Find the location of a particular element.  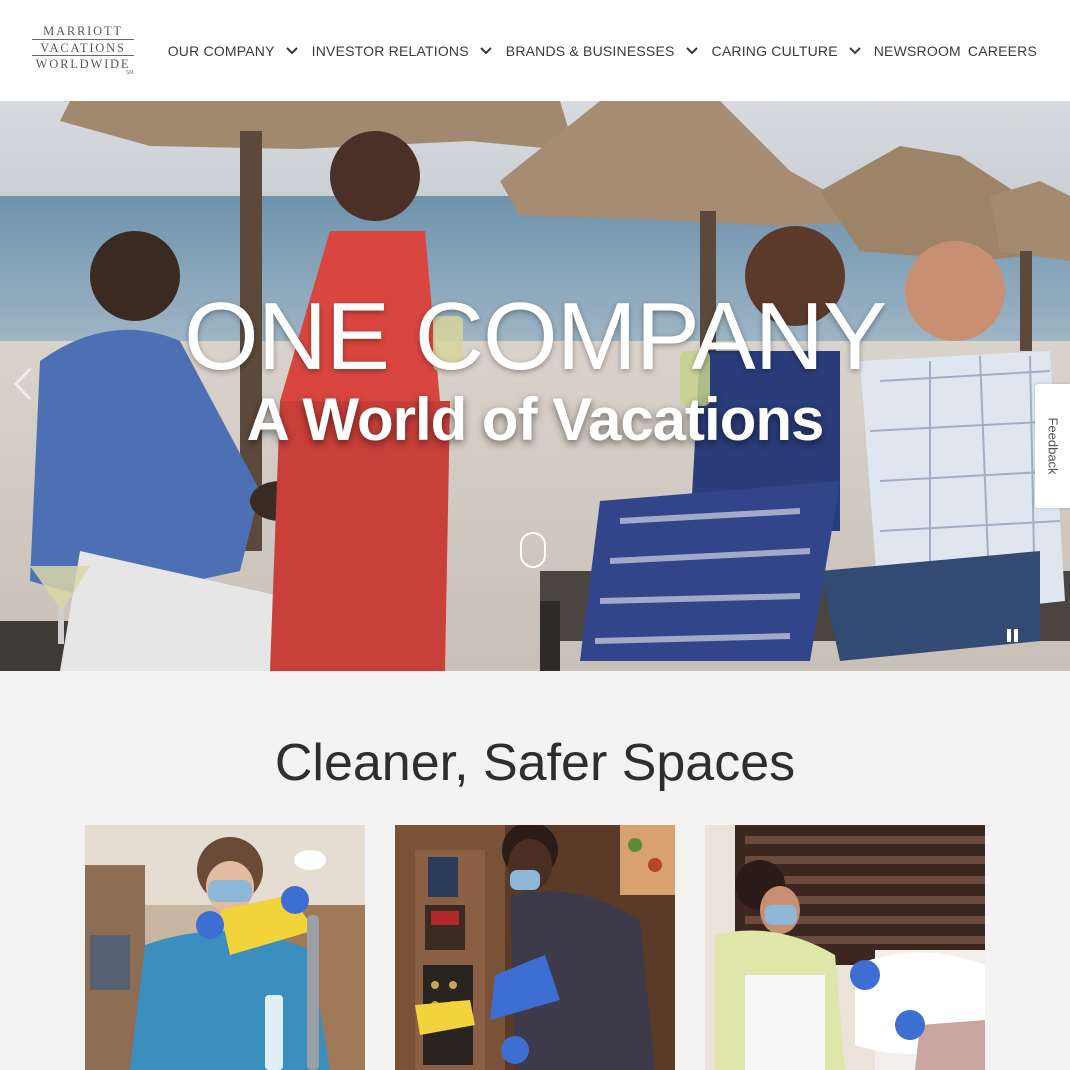

nav-newsroom: NEWSROOM is located at coordinates (917, 51).